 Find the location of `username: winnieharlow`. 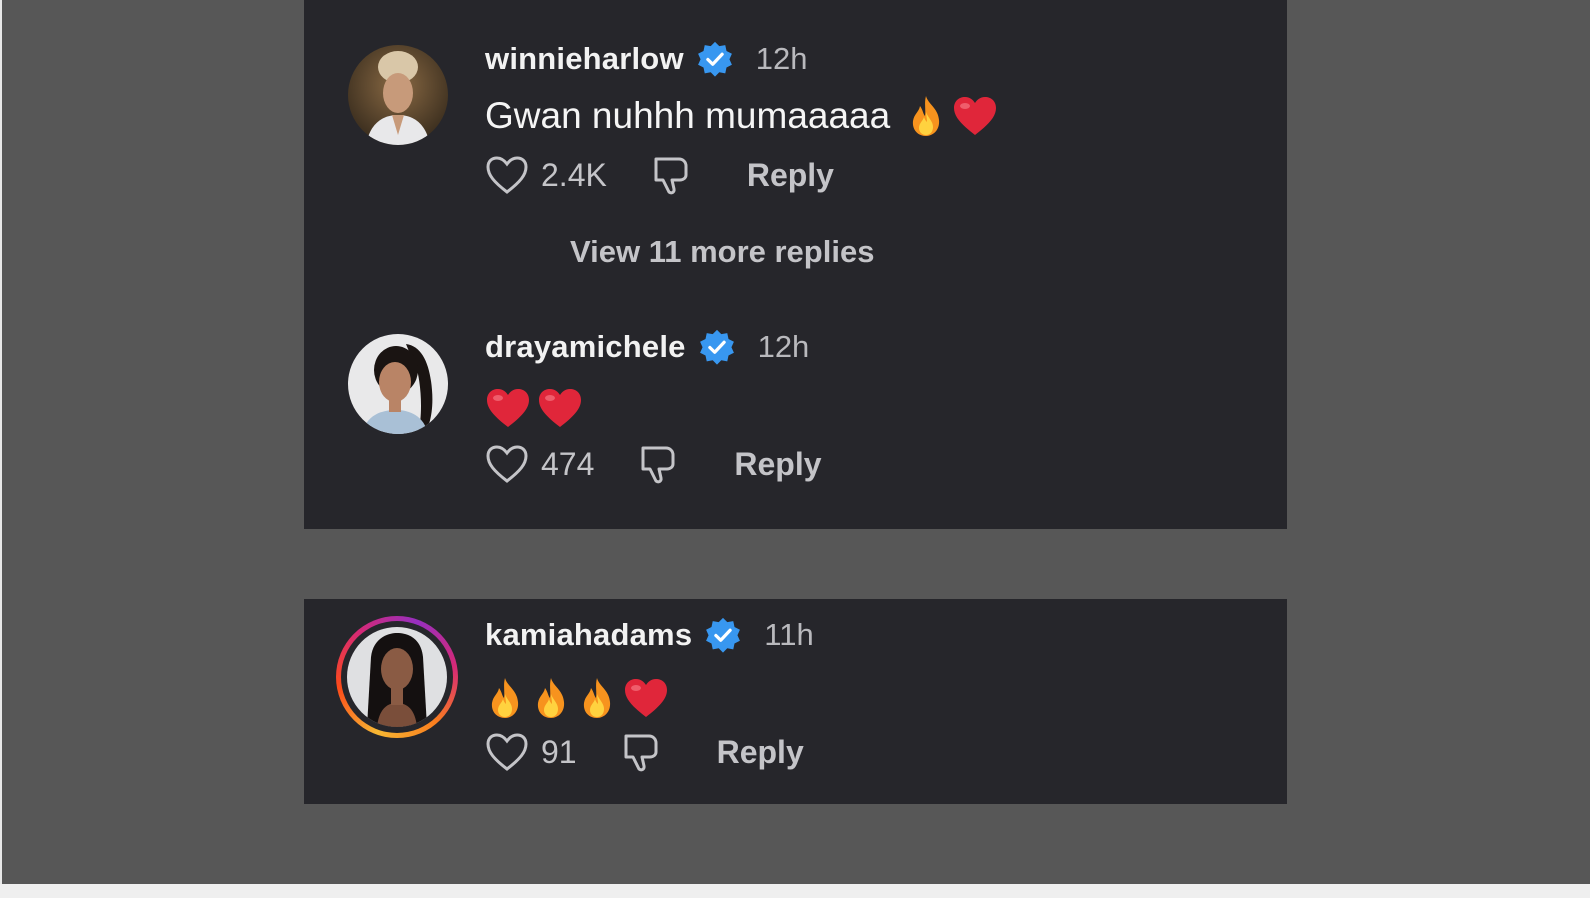

username: winnieharlow is located at coordinates (584, 59).